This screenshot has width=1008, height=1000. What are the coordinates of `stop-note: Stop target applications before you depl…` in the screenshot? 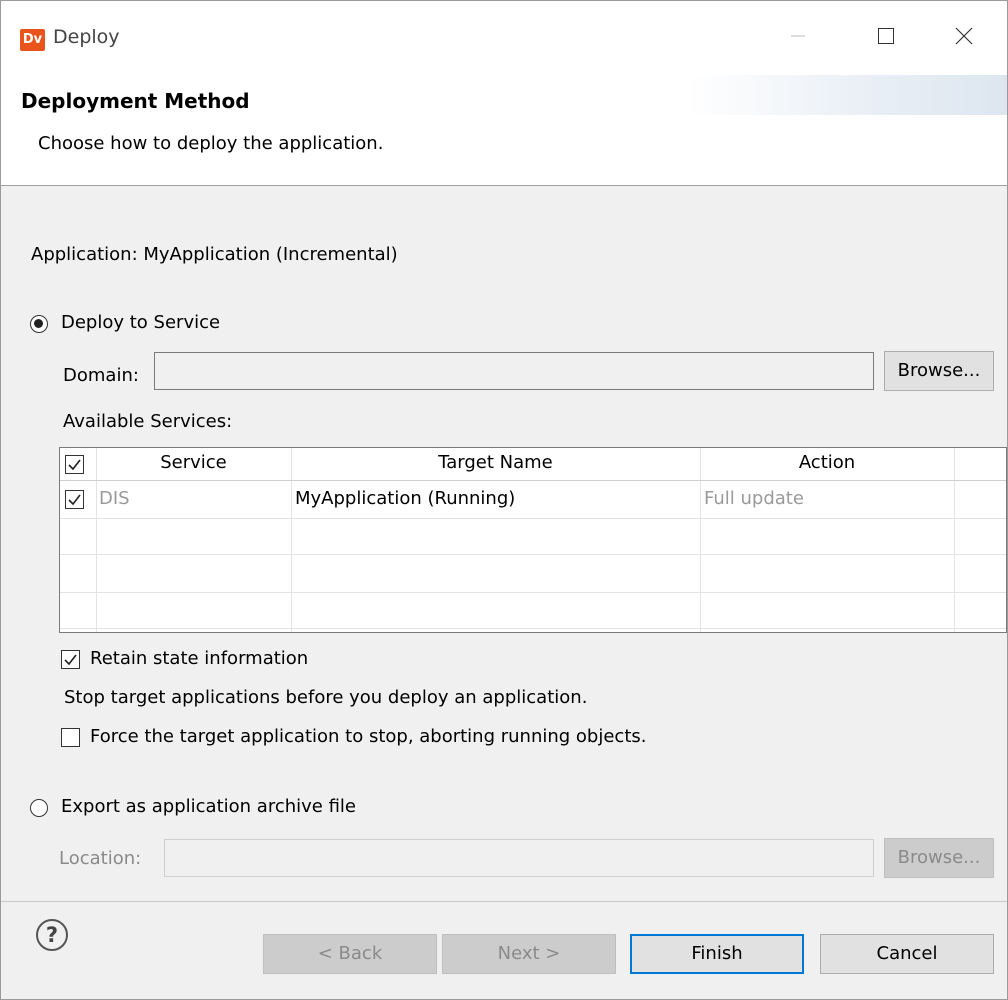 It's located at (326, 697).